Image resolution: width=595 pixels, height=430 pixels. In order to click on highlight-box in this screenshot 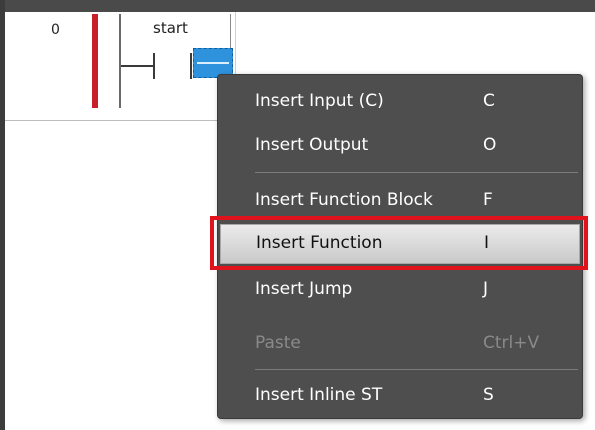, I will do `click(399, 243)`.